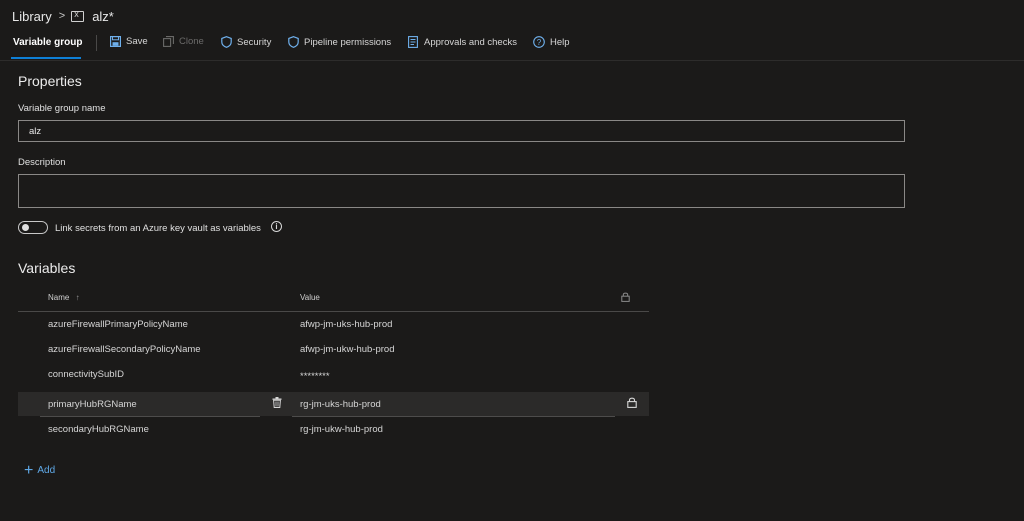 Image resolution: width=1024 pixels, height=521 pixels. Describe the element at coordinates (124, 349) in the screenshot. I see `table-row-name: azureFirewallSecondaryPolicyName` at that location.